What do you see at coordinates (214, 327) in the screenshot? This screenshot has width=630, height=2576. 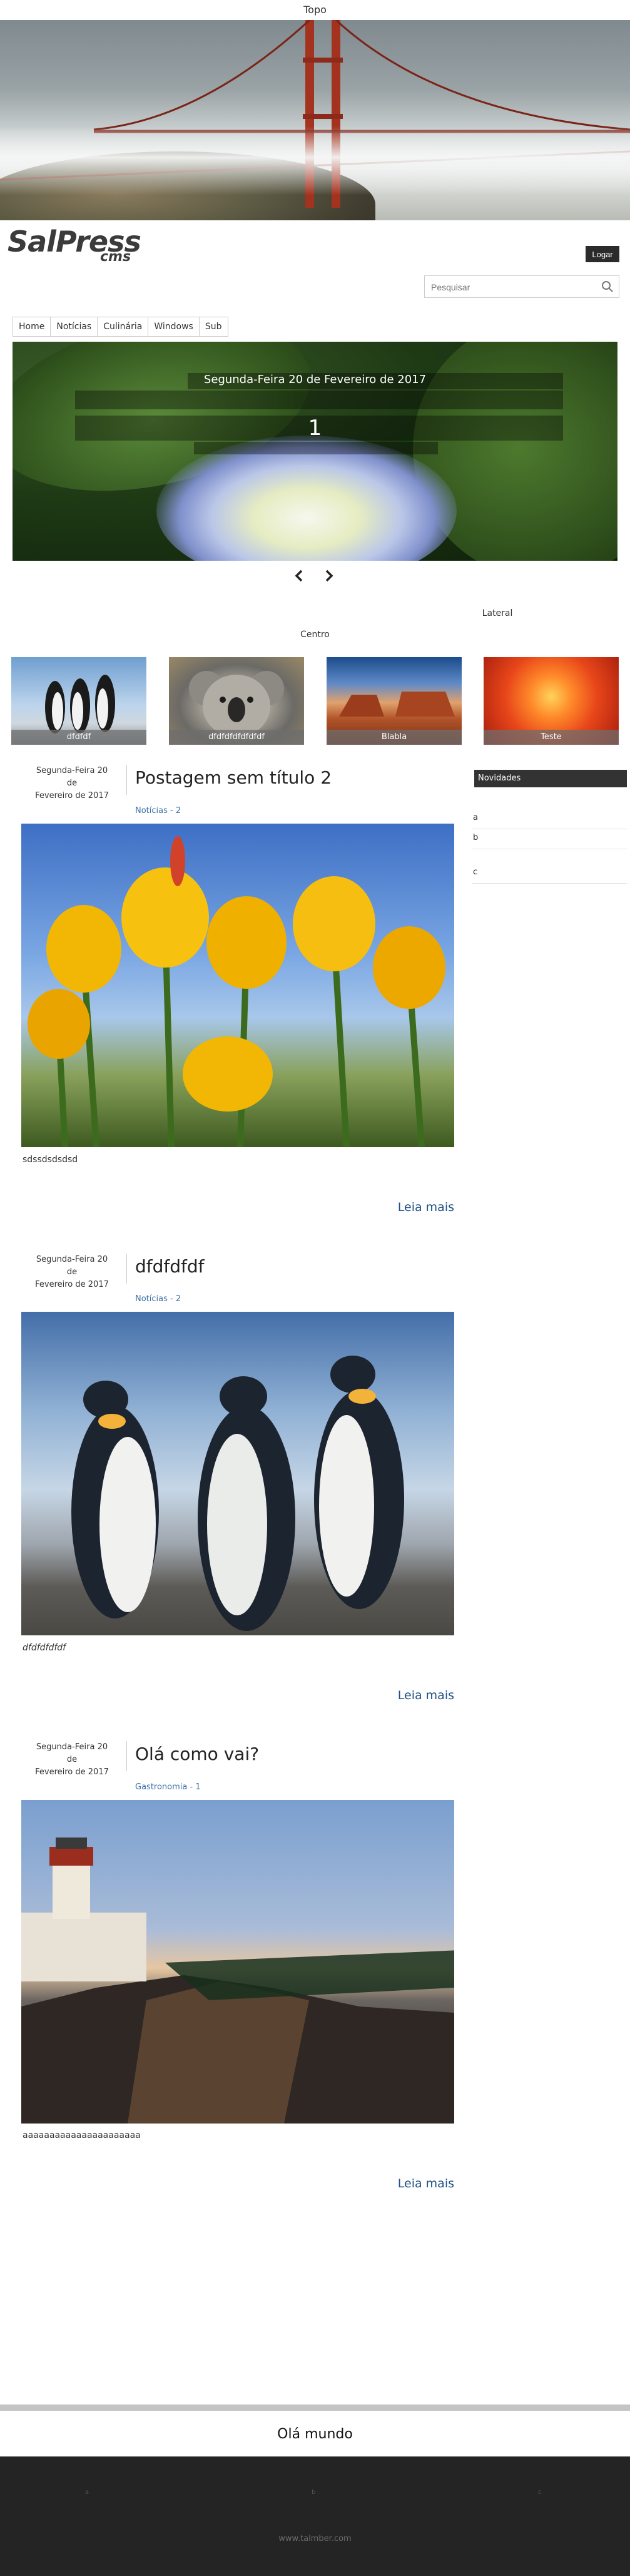 I see `nav-sub: Sub` at bounding box center [214, 327].